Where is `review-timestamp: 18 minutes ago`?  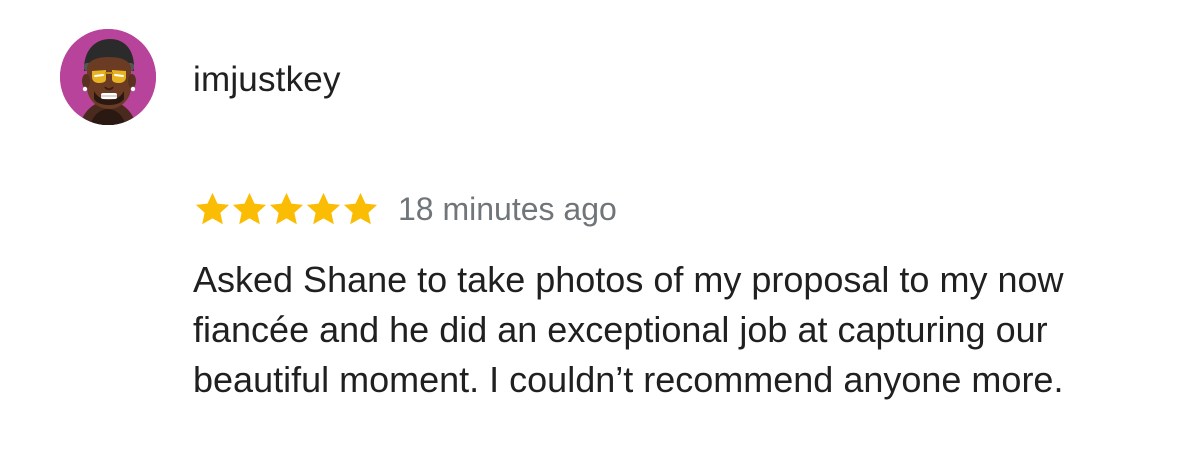
review-timestamp: 18 minutes ago is located at coordinates (507, 209).